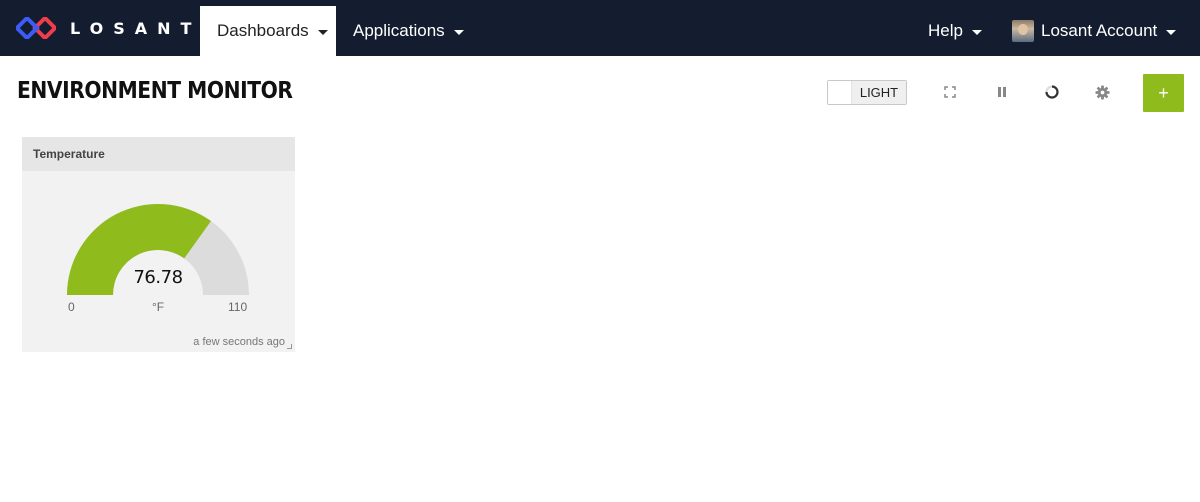  I want to click on nav-account-menu: Losant Account, so click(1094, 31).